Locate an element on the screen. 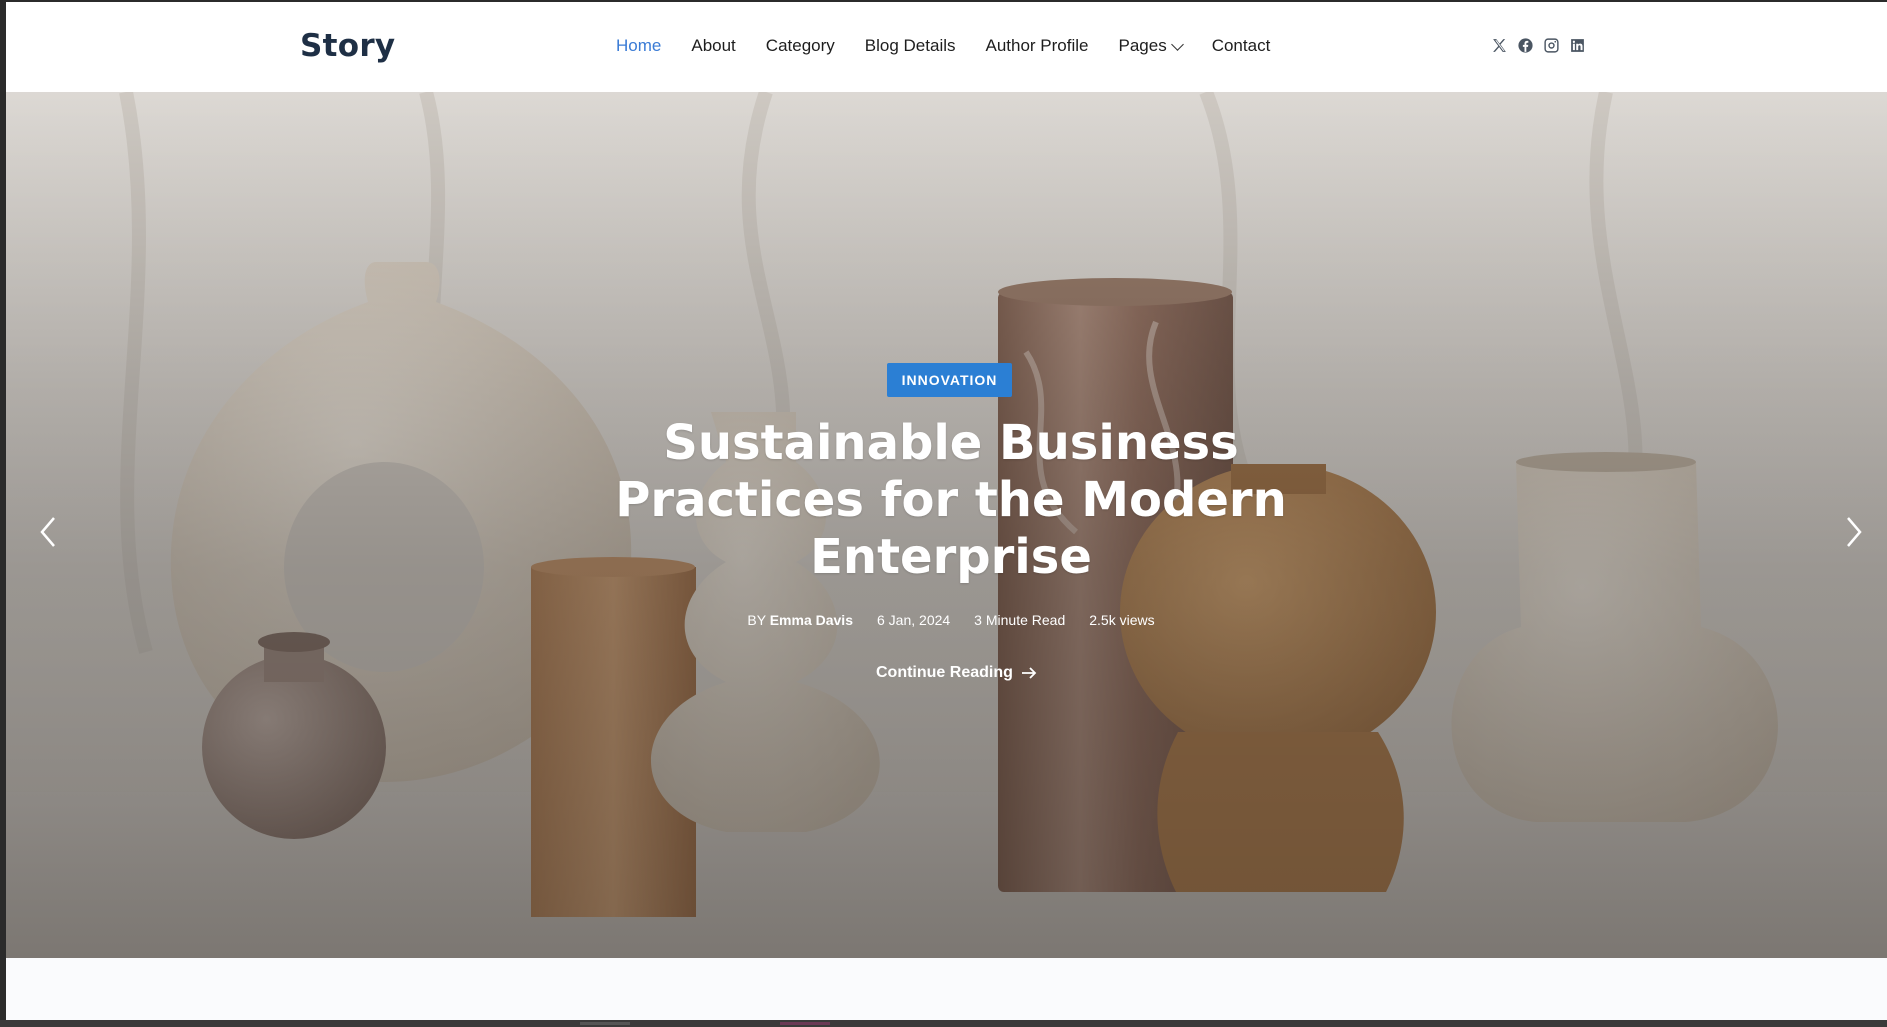 The image size is (1887, 1027). slider-prev-button is located at coordinates (49, 532).